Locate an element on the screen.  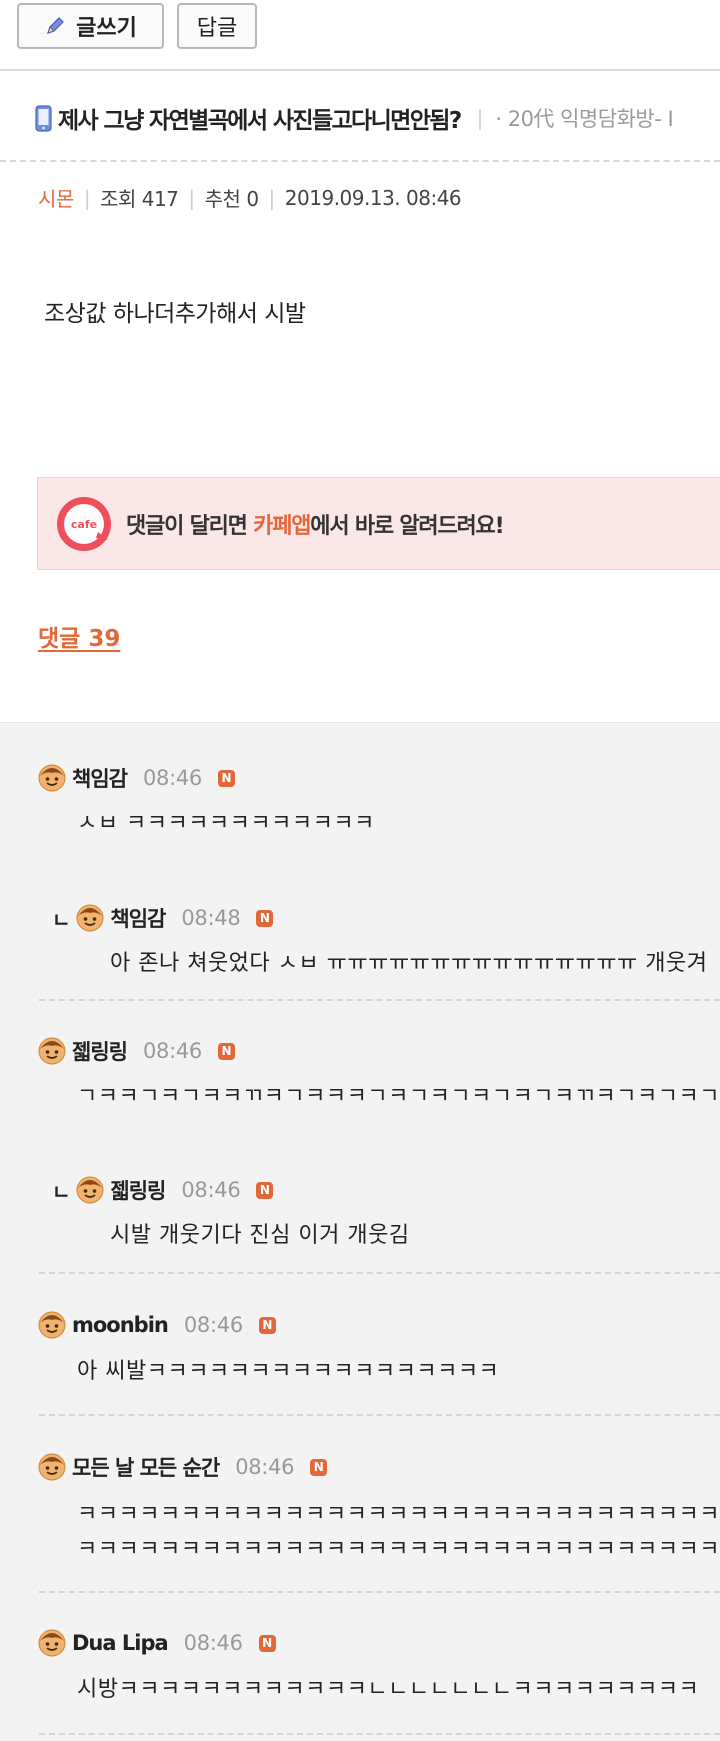
comment-text: ㅅㅂ ㅋㅋㅋㅋㅋㅋㅋㅋㅋㅋㅋㅋ is located at coordinates (226, 823).